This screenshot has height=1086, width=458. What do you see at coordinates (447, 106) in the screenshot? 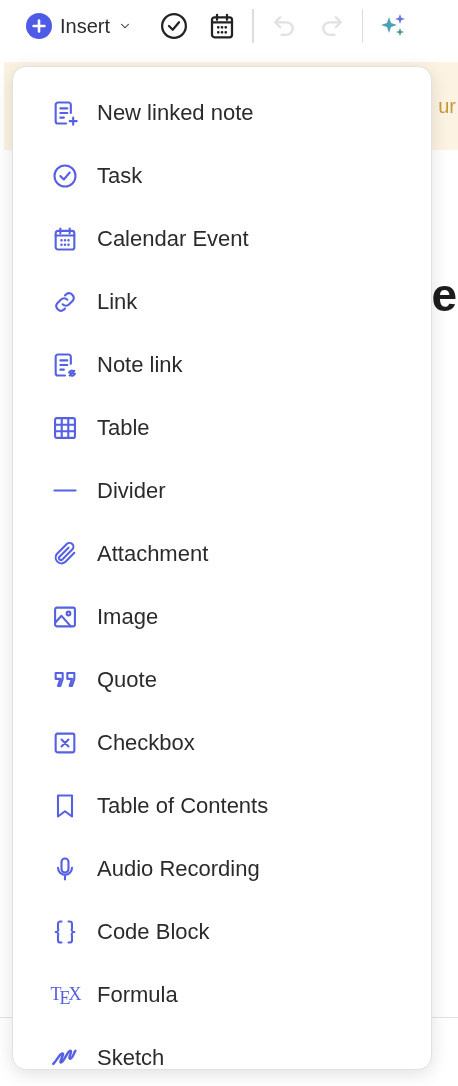
I see `banner-text: ur` at bounding box center [447, 106].